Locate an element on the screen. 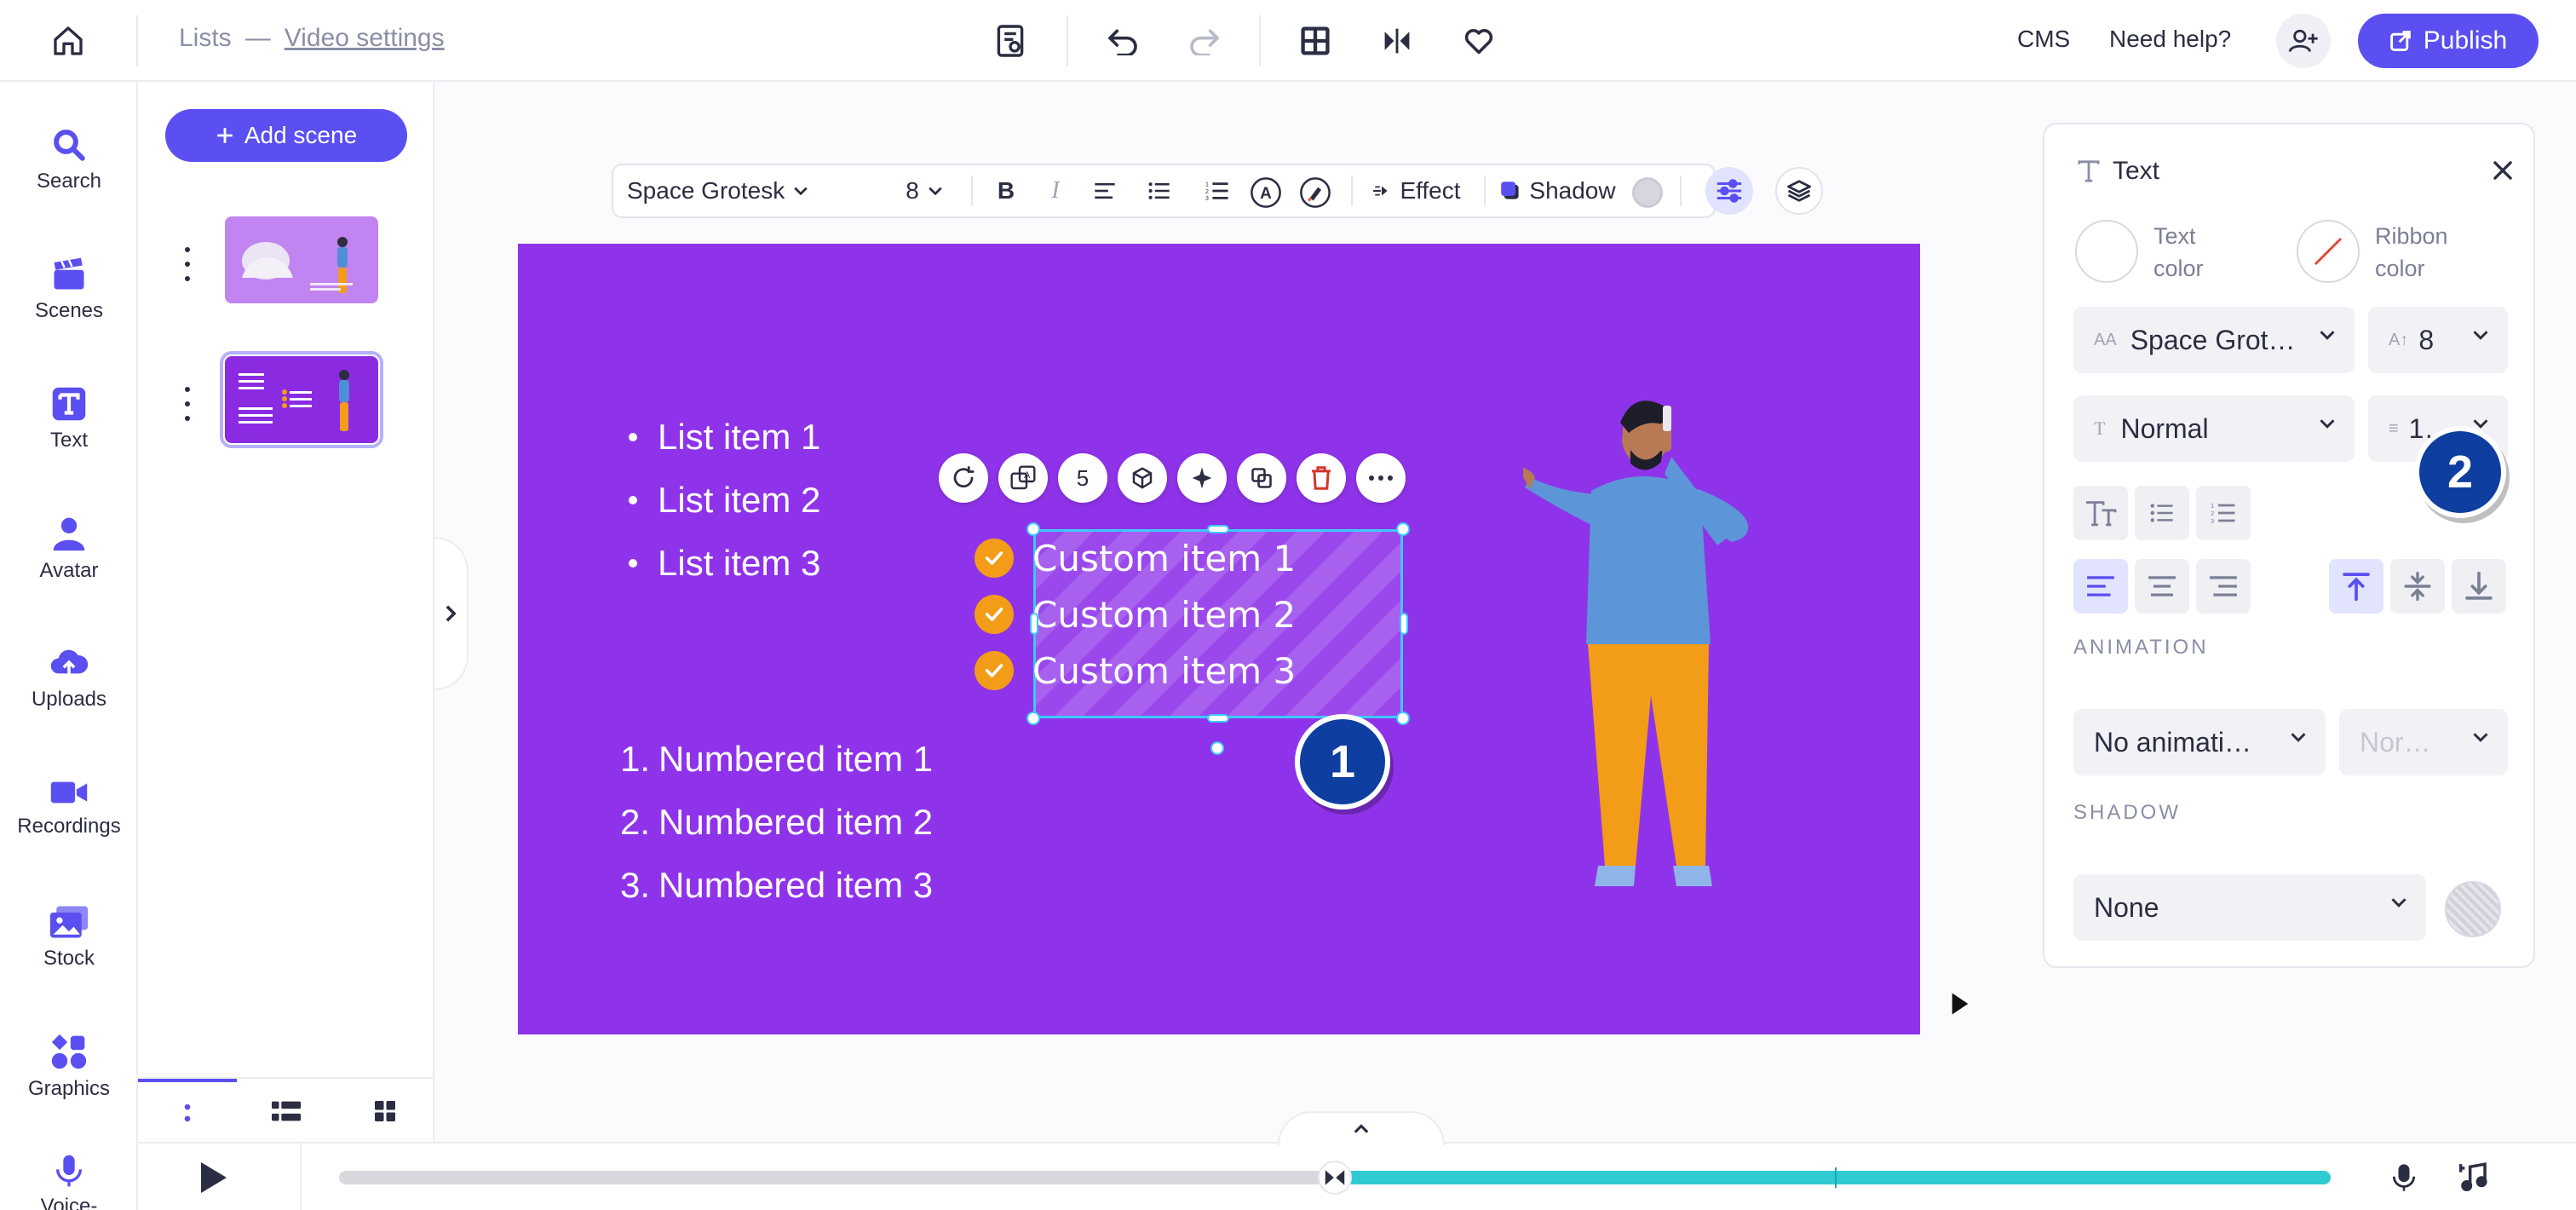 The height and width of the screenshot is (1210, 2576). align-top-icon is located at coordinates (2356, 586).